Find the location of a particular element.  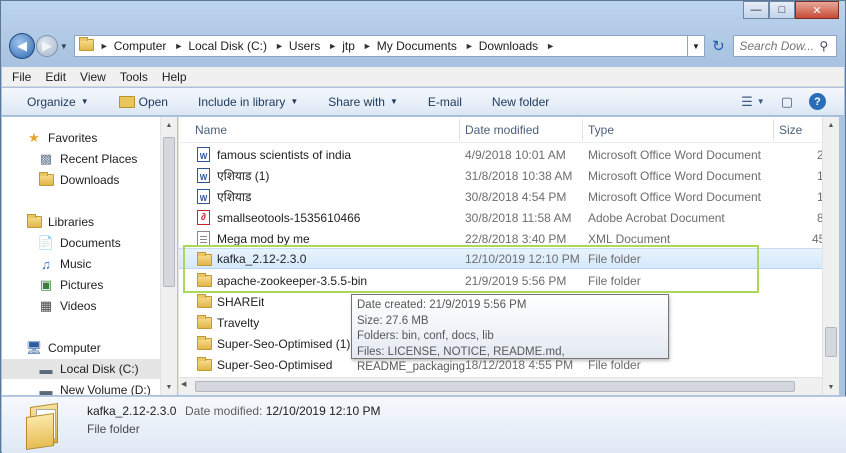

menu-view: View is located at coordinates (93, 77).